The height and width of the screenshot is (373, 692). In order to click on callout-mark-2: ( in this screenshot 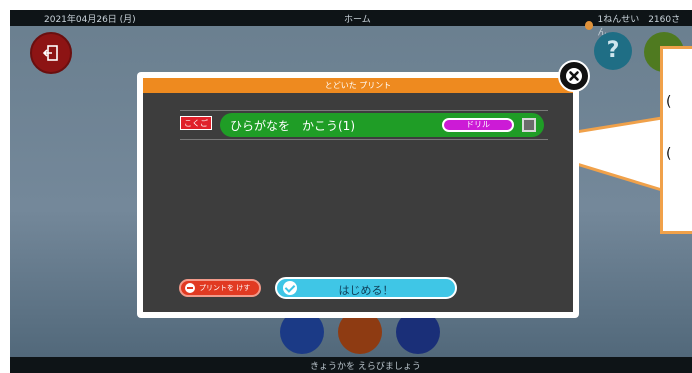, I will do `click(669, 154)`.